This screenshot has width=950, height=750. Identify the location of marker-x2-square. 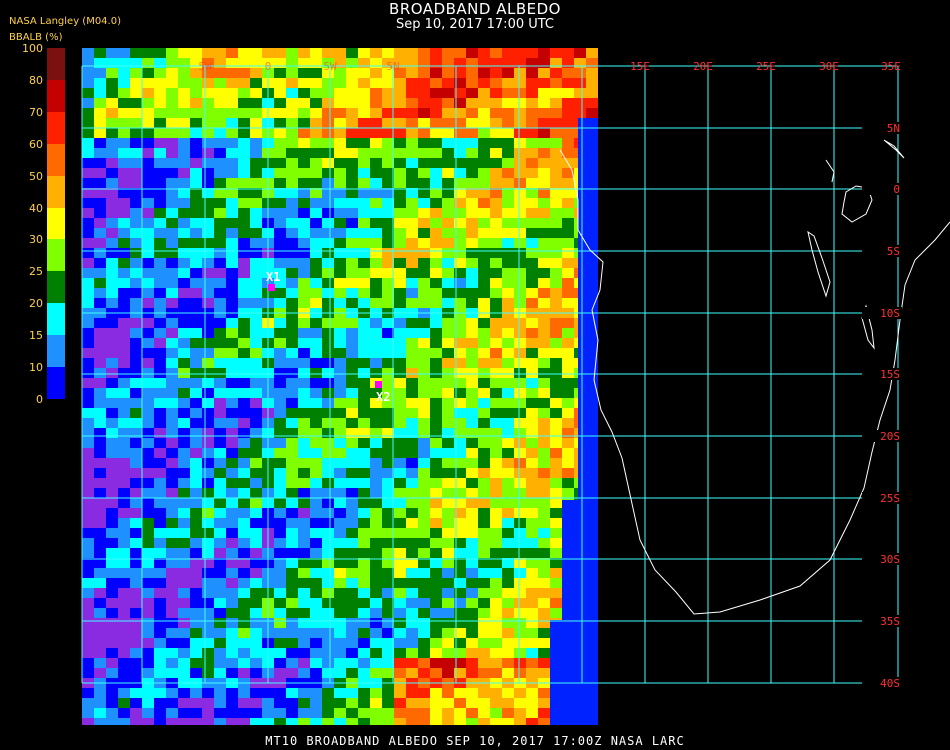
(378, 384).